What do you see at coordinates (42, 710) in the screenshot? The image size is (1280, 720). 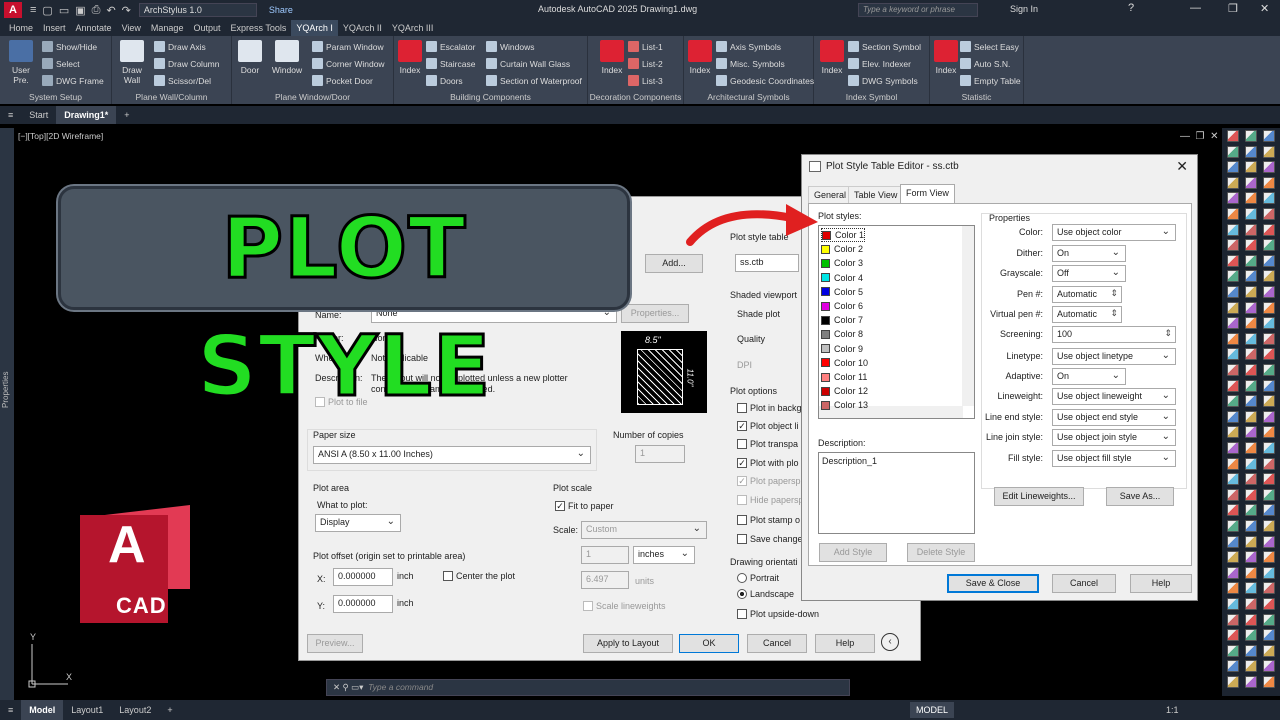 I see `tab-model: Model` at bounding box center [42, 710].